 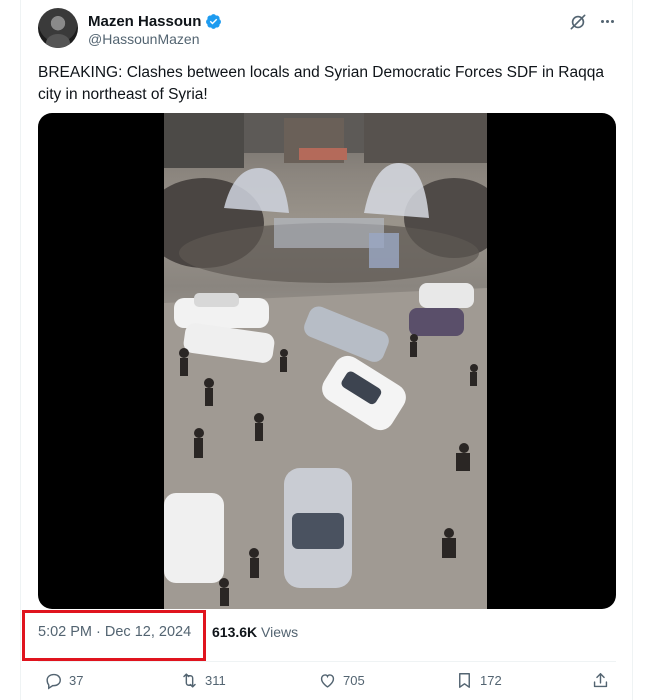 I want to click on more-options-icon, so click(x=607, y=21).